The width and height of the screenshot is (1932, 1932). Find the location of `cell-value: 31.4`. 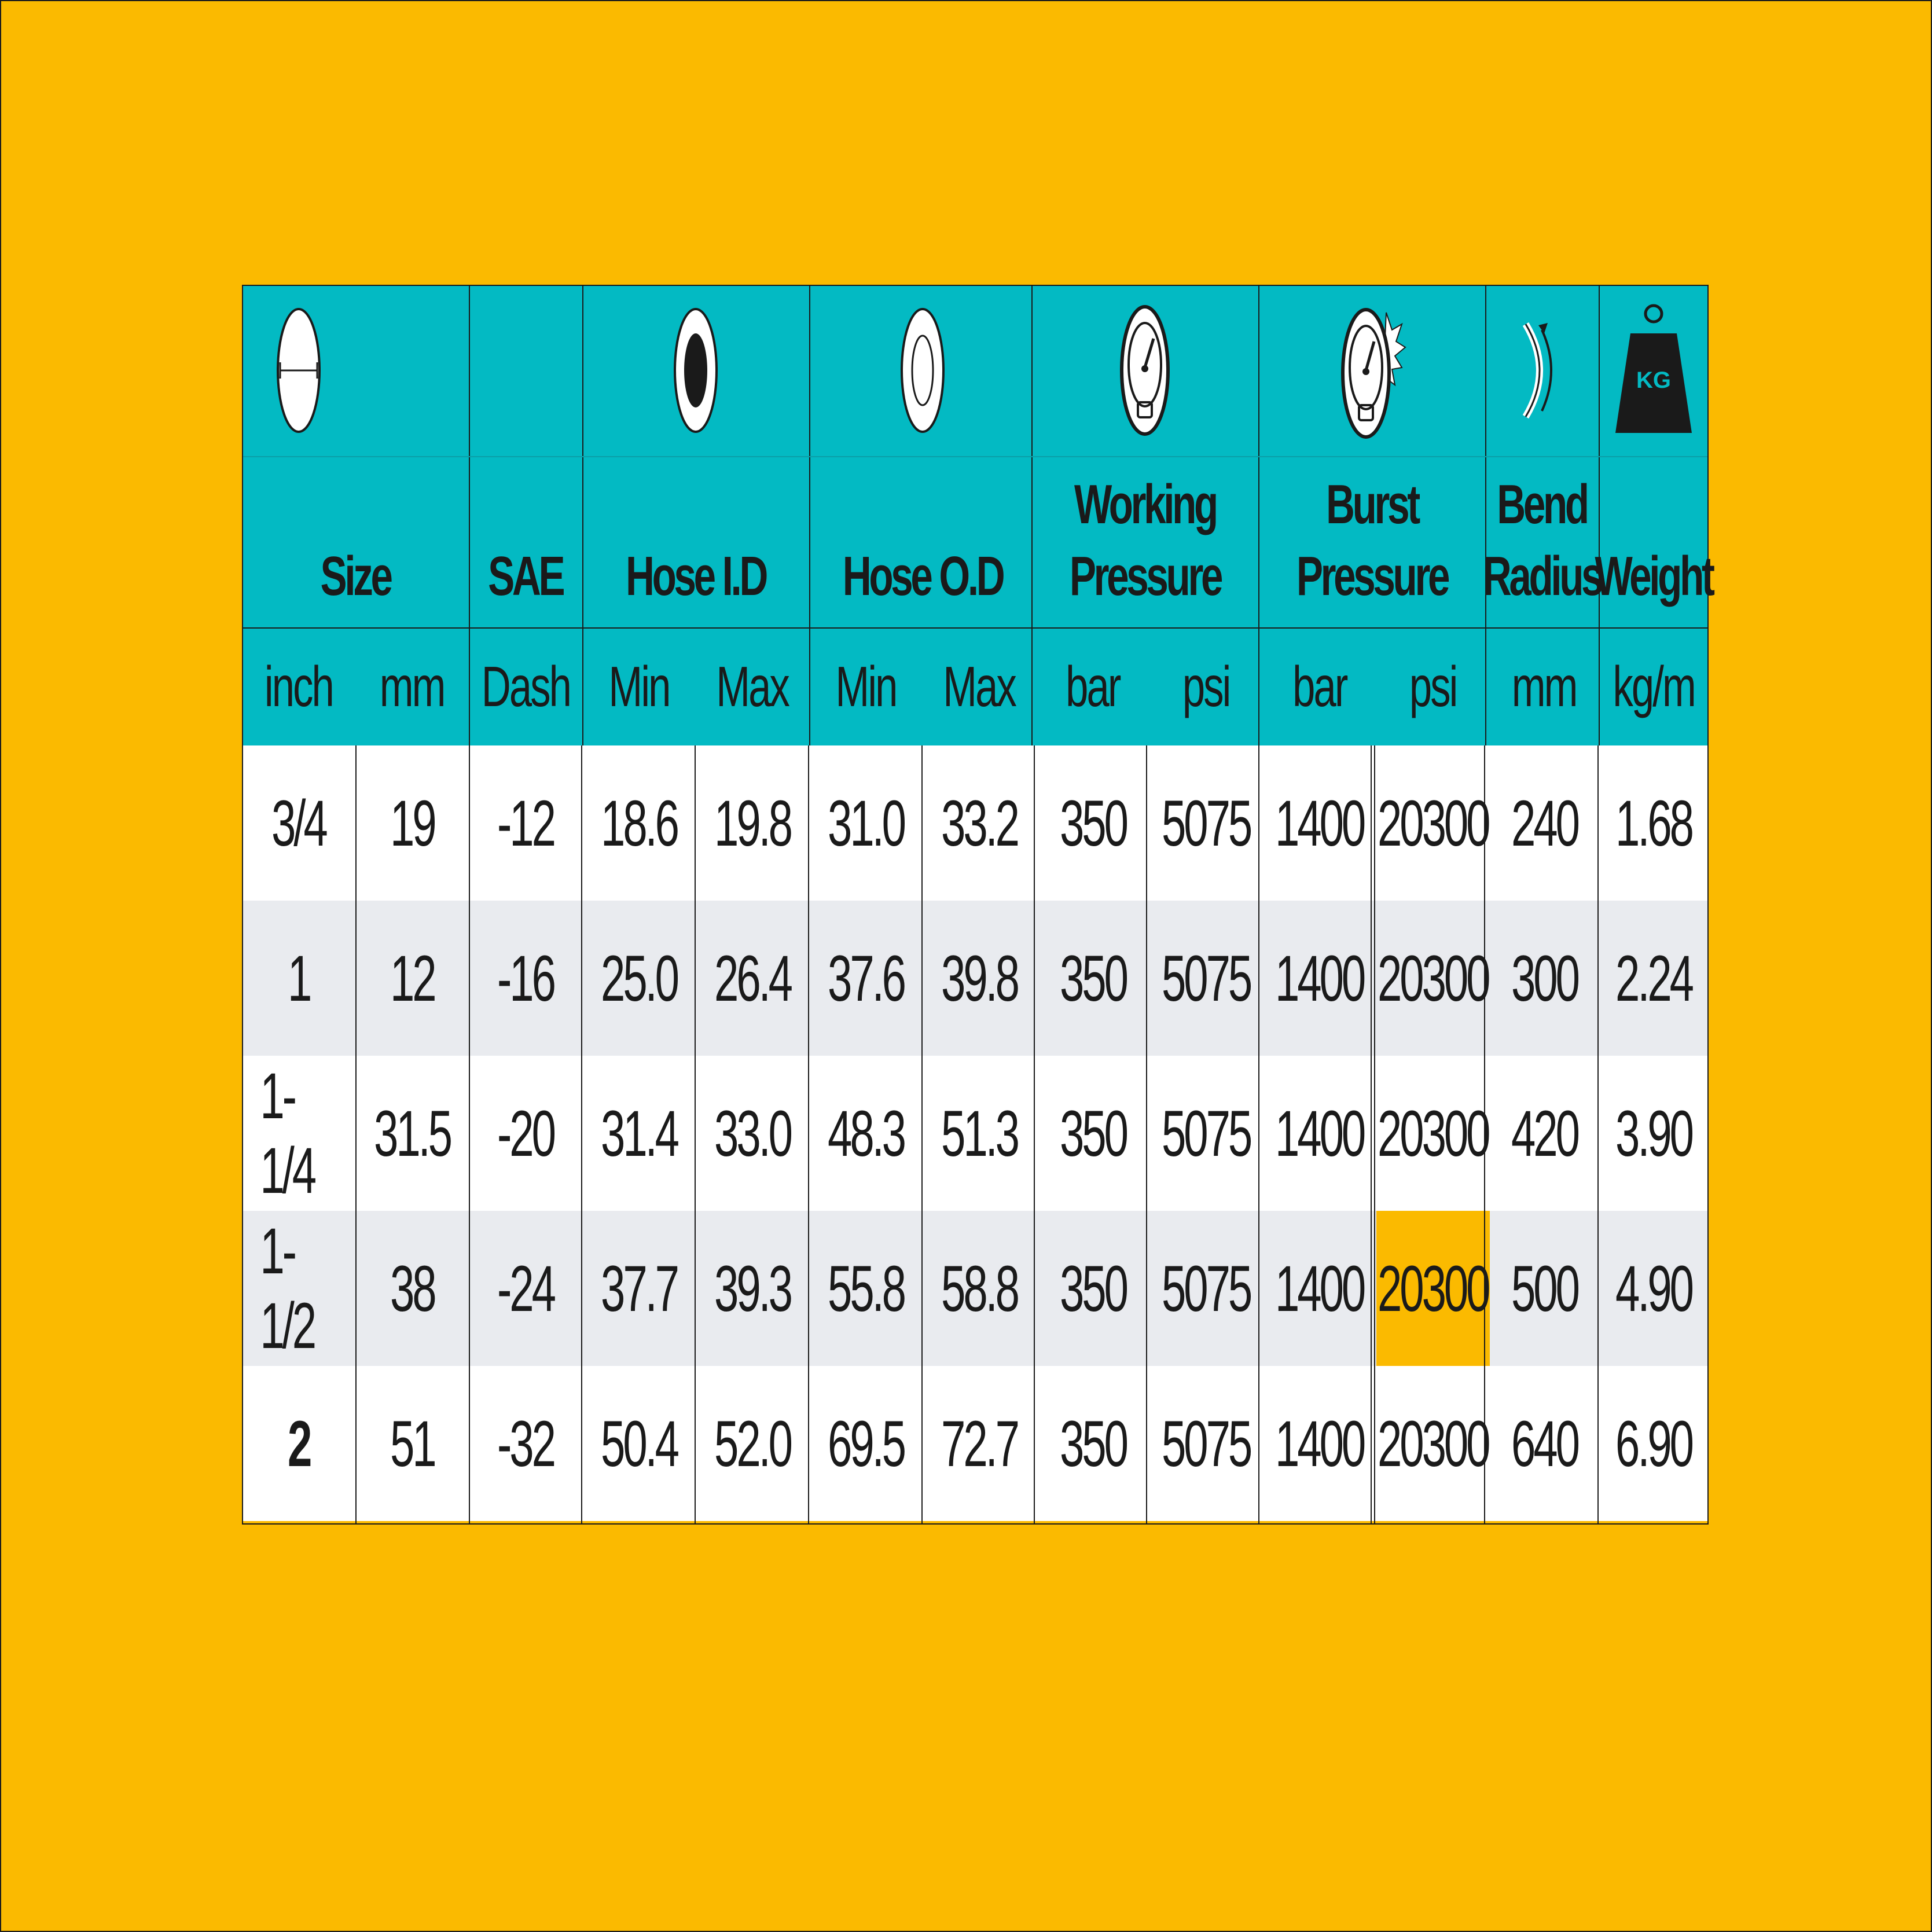

cell-value: 31.4 is located at coordinates (640, 1133).